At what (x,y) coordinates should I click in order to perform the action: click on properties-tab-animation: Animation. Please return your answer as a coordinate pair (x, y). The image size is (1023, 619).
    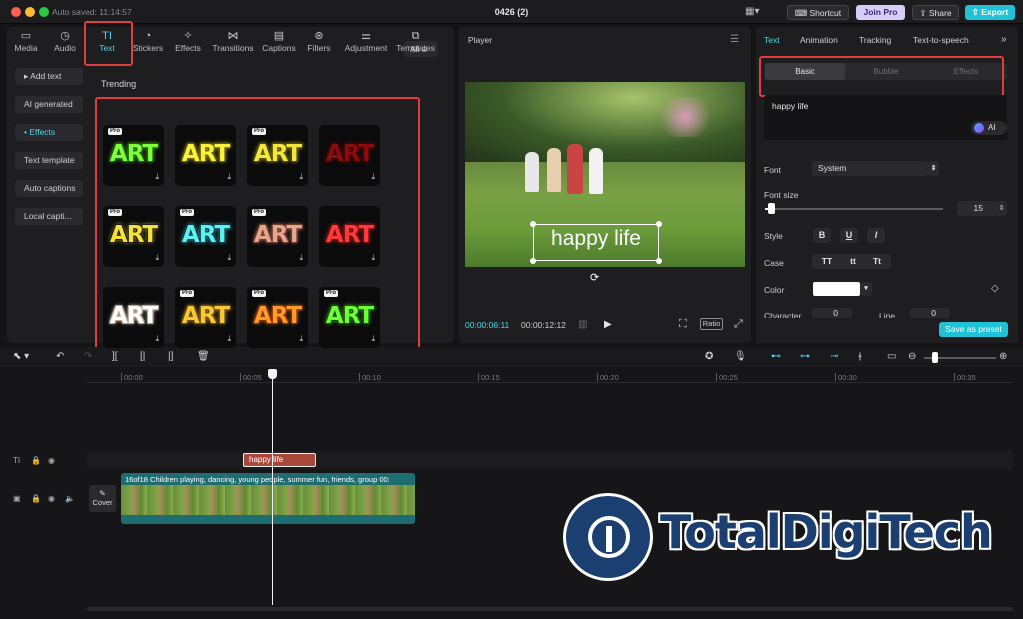
    Looking at the image, I should click on (819, 40).